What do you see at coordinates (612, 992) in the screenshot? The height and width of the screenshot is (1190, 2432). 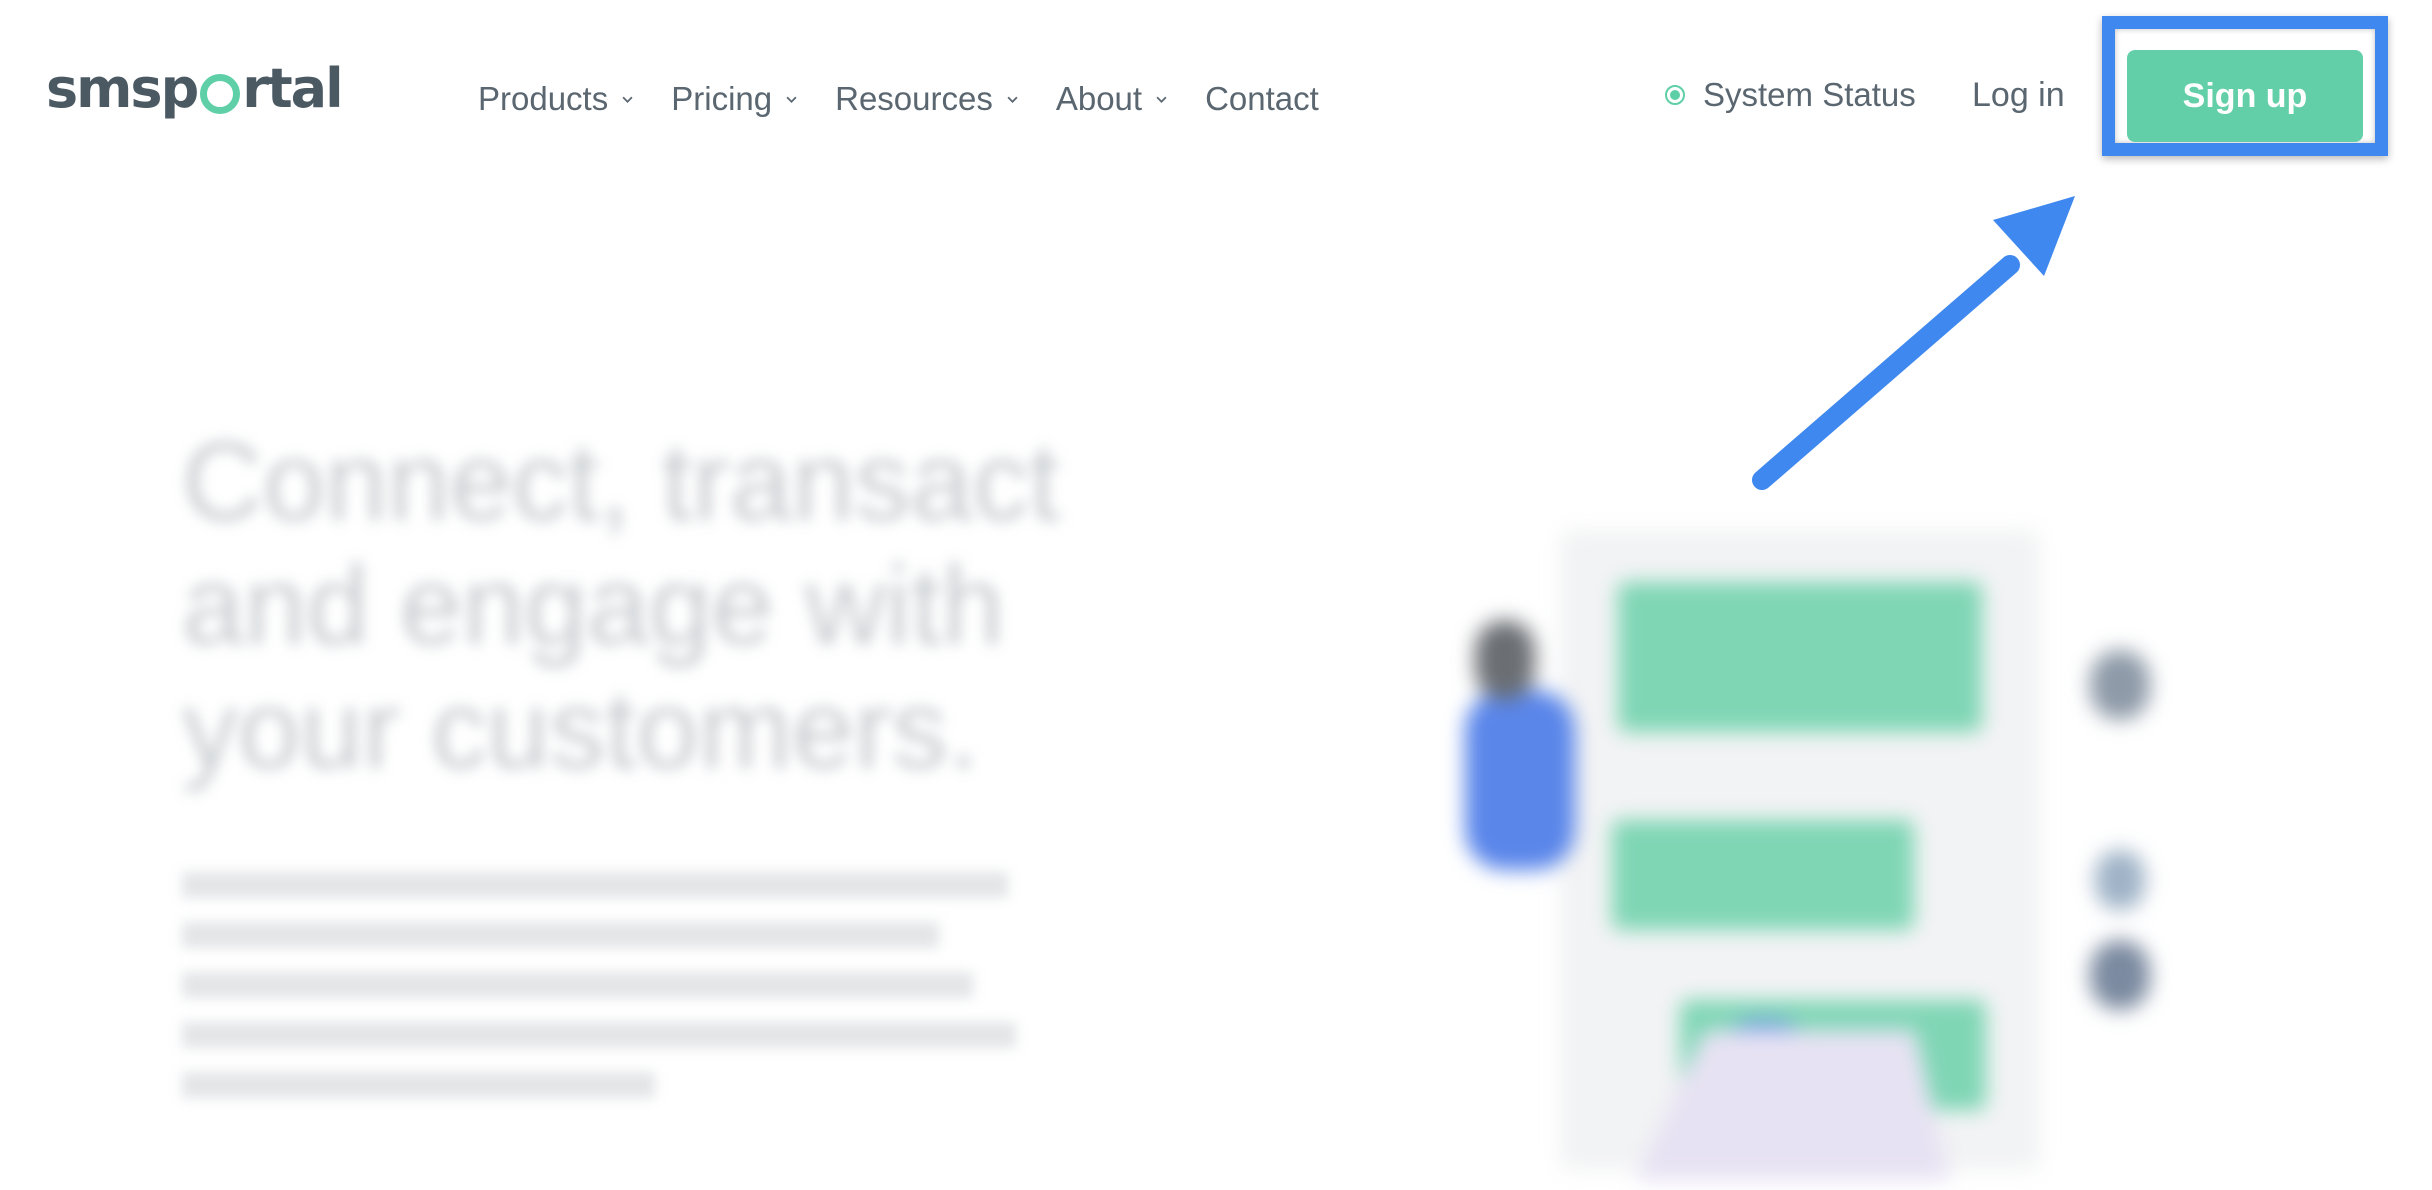 I see `hero-body-text` at bounding box center [612, 992].